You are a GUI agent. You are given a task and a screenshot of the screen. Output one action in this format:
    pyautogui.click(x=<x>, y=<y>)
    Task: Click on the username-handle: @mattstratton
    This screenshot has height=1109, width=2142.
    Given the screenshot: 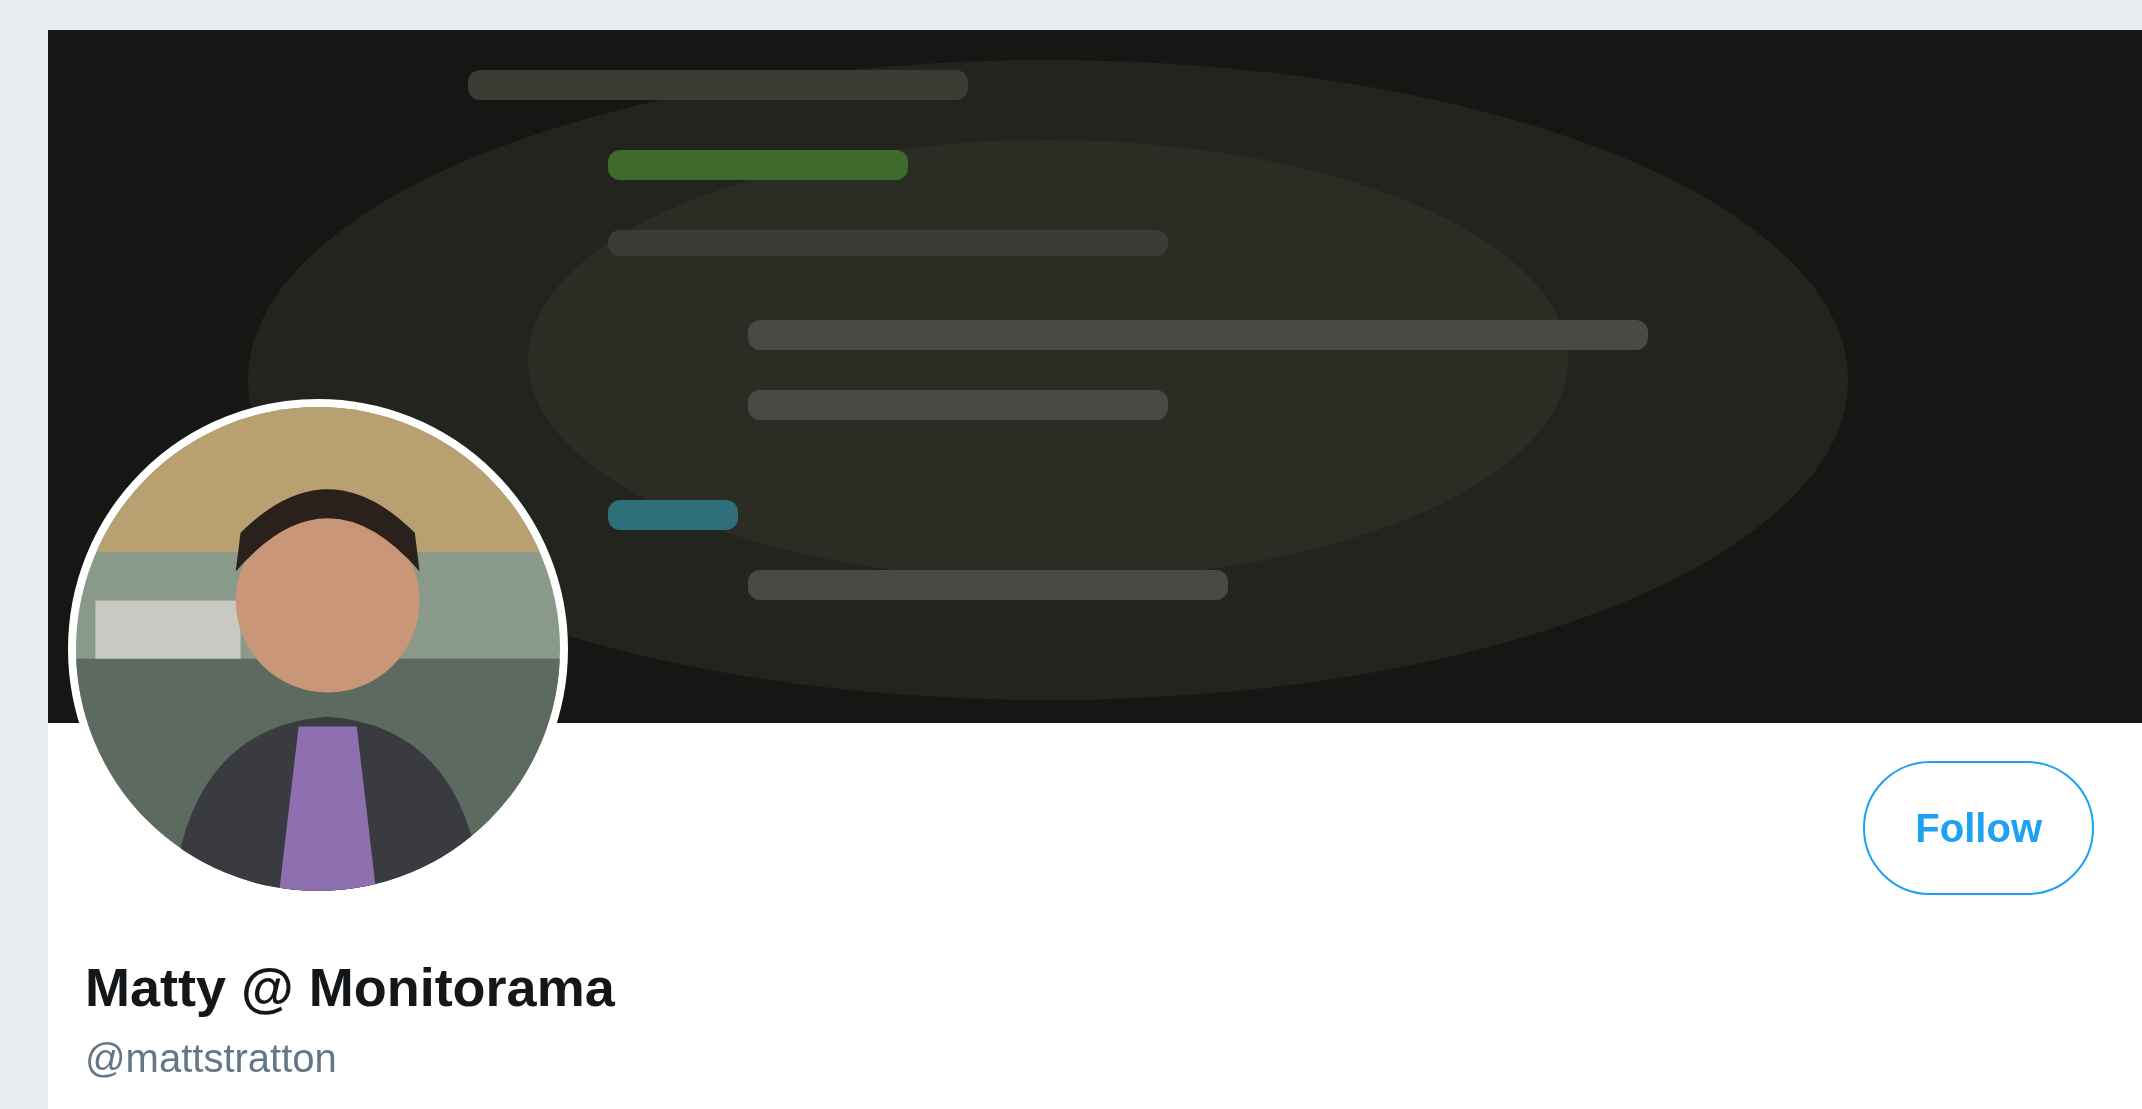 What is the action you would take?
    pyautogui.click(x=211, y=1058)
    